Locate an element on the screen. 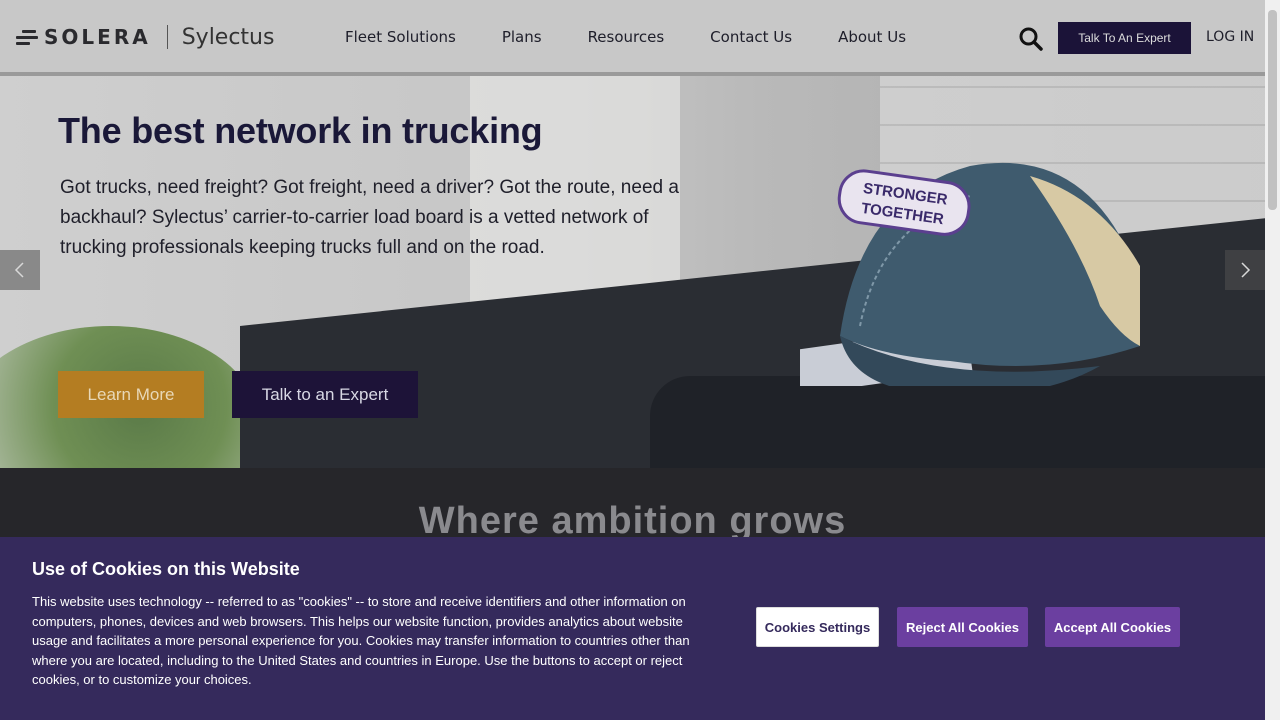 The height and width of the screenshot is (720, 1280). chevron-right-icon is located at coordinates (1246, 270).